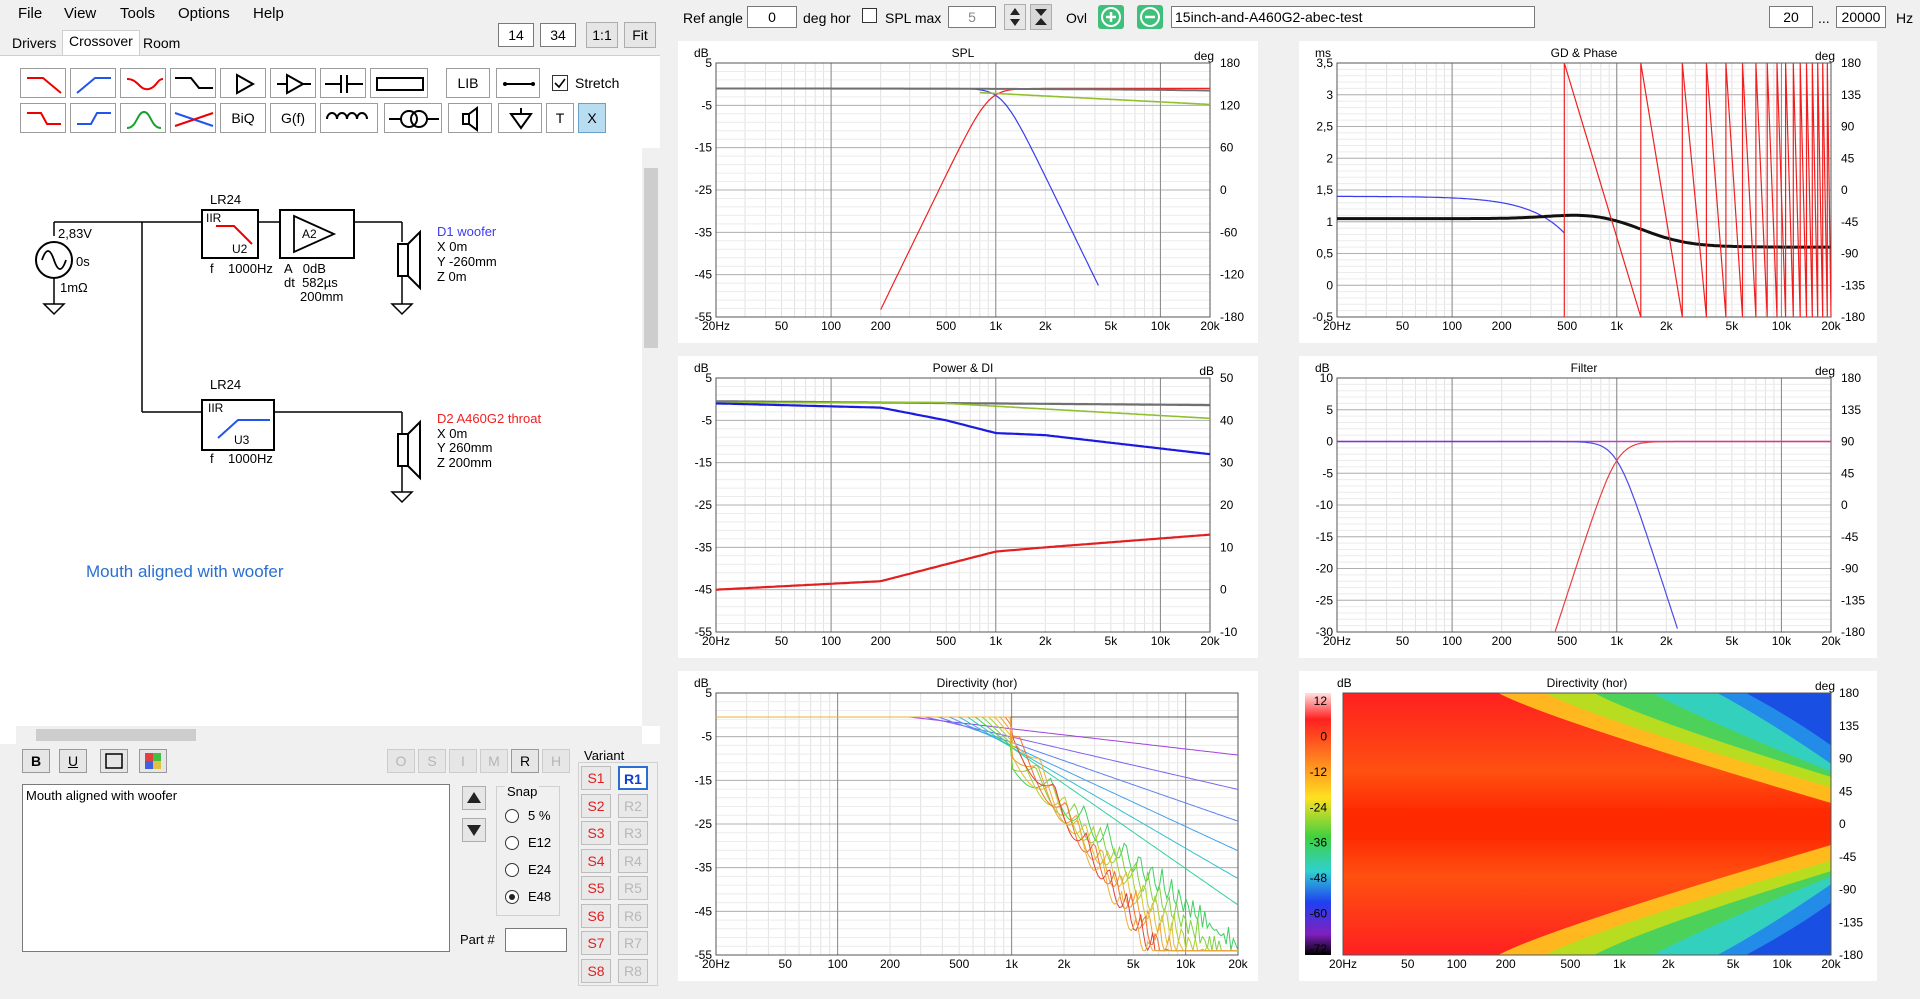 The width and height of the screenshot is (1920, 999). I want to click on ground-tool, so click(520, 118).